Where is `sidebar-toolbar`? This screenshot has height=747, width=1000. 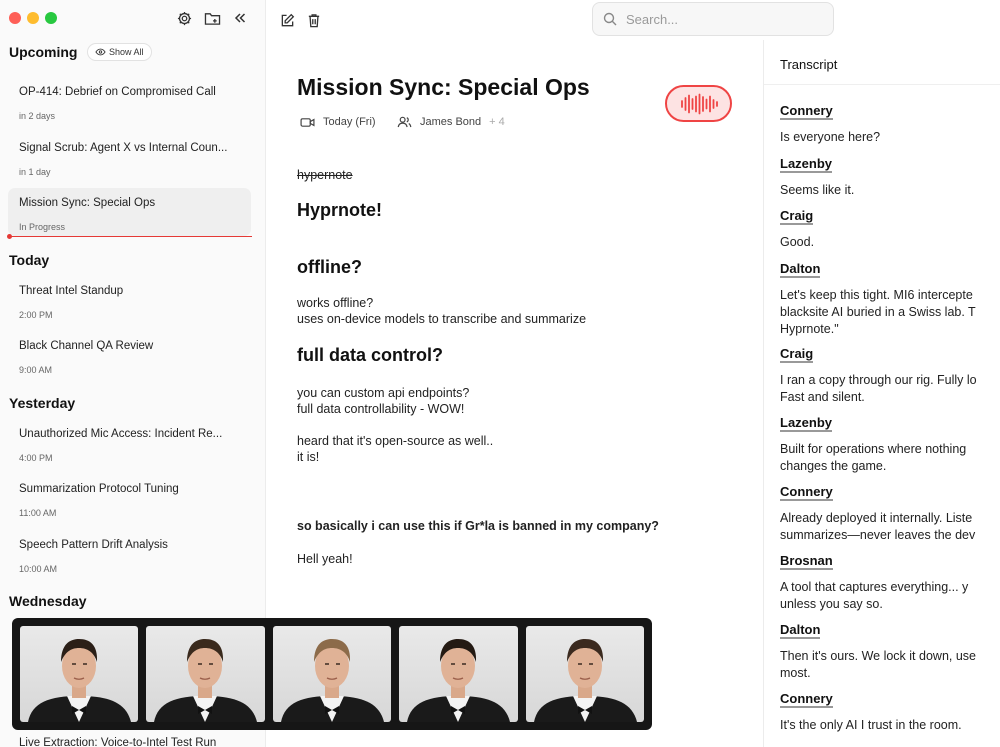 sidebar-toolbar is located at coordinates (212, 18).